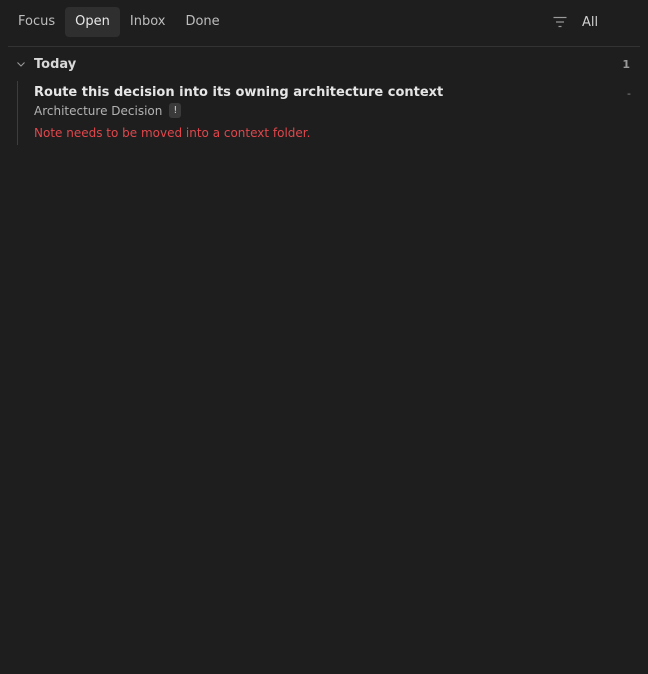  Describe the element at coordinates (202, 22) in the screenshot. I see `tab-done: Done` at that location.